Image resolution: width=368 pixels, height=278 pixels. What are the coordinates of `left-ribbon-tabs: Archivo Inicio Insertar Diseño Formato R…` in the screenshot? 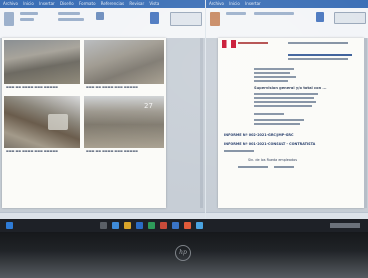 It's located at (102, 4).